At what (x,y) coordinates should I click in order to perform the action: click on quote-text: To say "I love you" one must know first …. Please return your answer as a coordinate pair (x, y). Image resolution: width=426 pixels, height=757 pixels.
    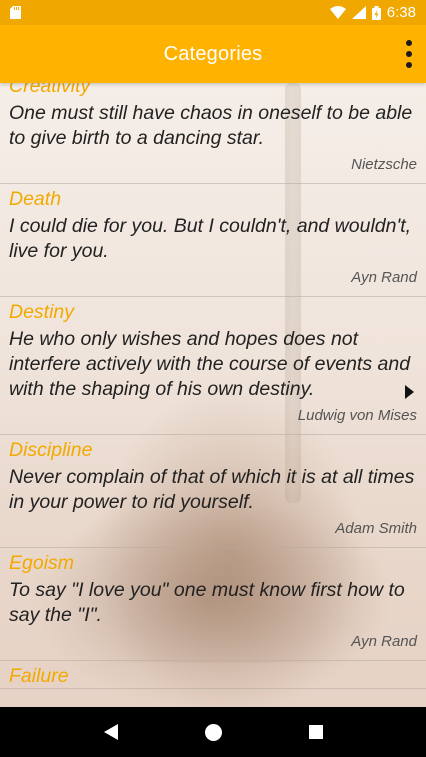
    Looking at the image, I should click on (207, 602).